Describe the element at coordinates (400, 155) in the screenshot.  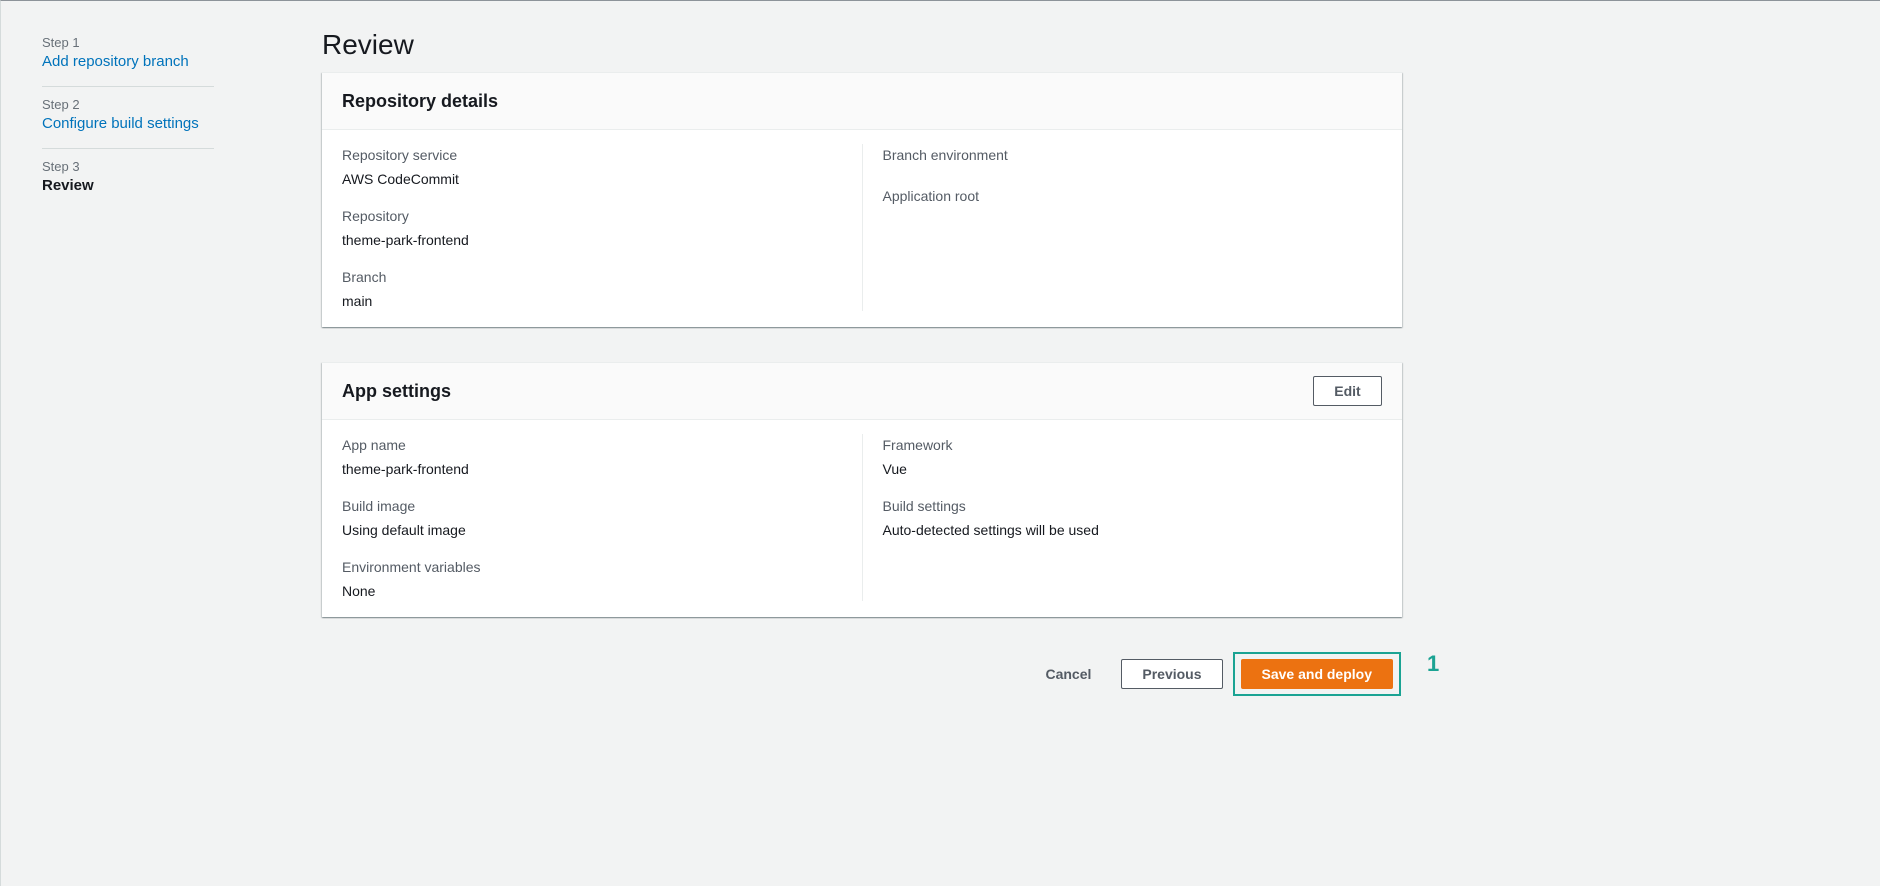
I see `kv-label: Repository service` at that location.